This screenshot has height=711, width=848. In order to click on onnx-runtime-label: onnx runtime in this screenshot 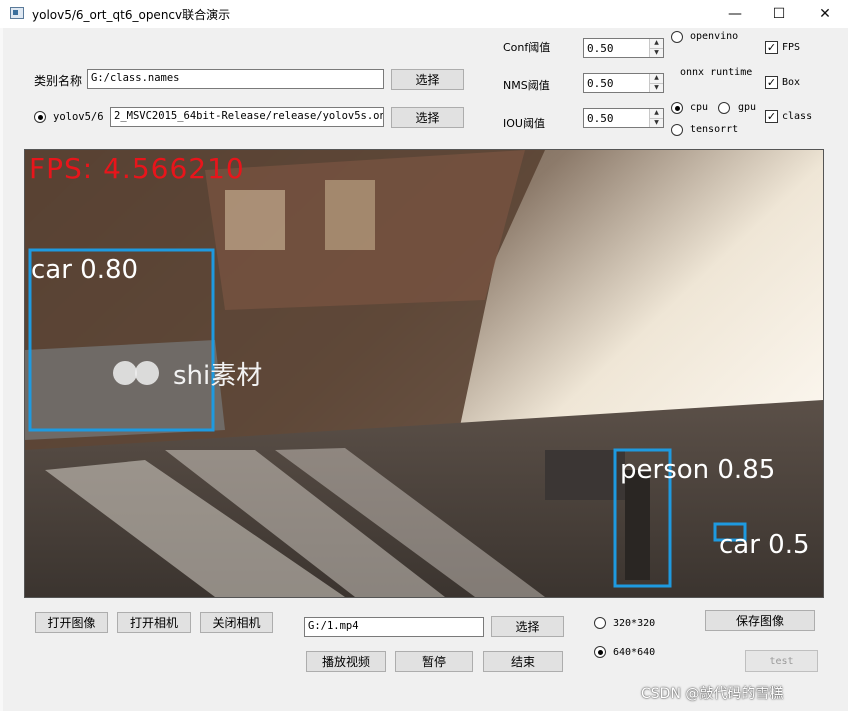, I will do `click(716, 72)`.